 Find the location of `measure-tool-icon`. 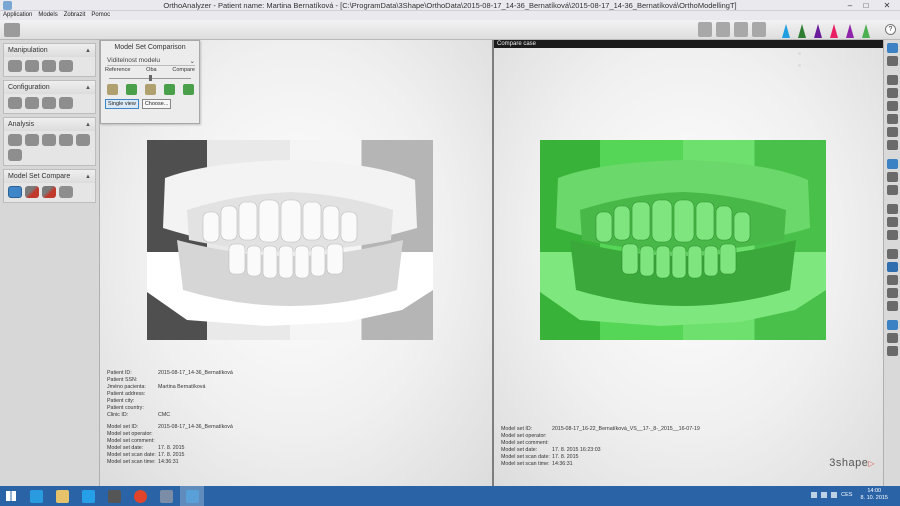

measure-tool-icon is located at coordinates (892, 132).